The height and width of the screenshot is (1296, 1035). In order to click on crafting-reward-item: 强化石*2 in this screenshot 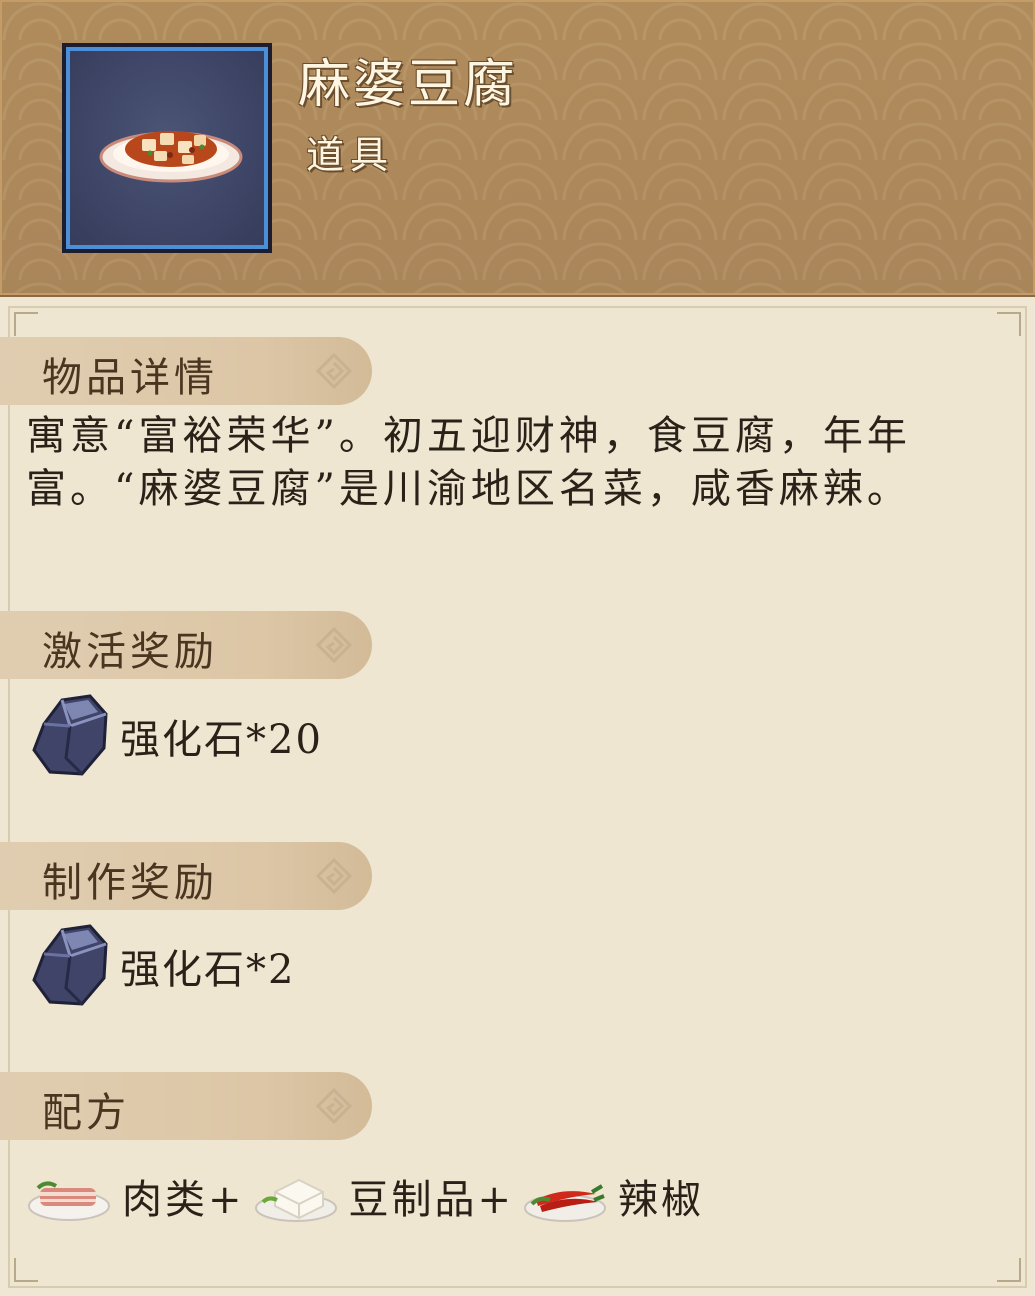, I will do `click(160, 966)`.